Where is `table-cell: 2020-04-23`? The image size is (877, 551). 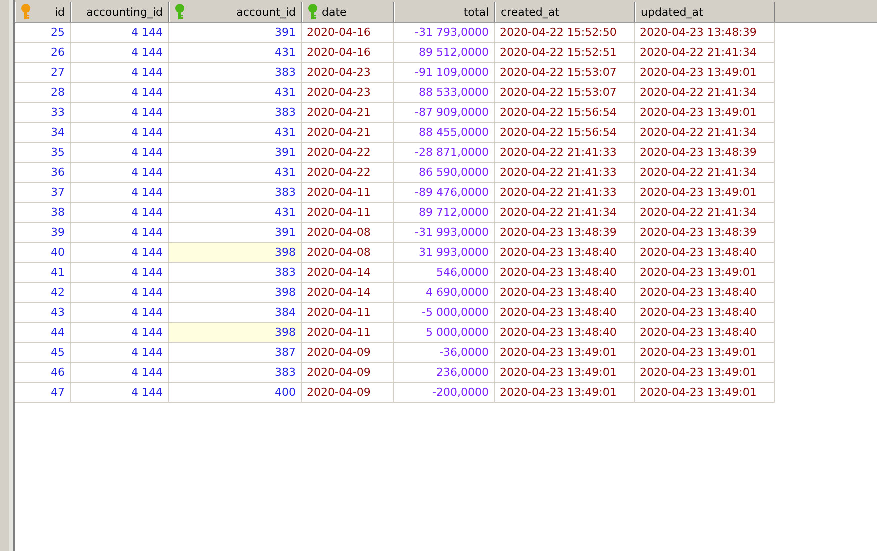 table-cell: 2020-04-23 is located at coordinates (348, 93).